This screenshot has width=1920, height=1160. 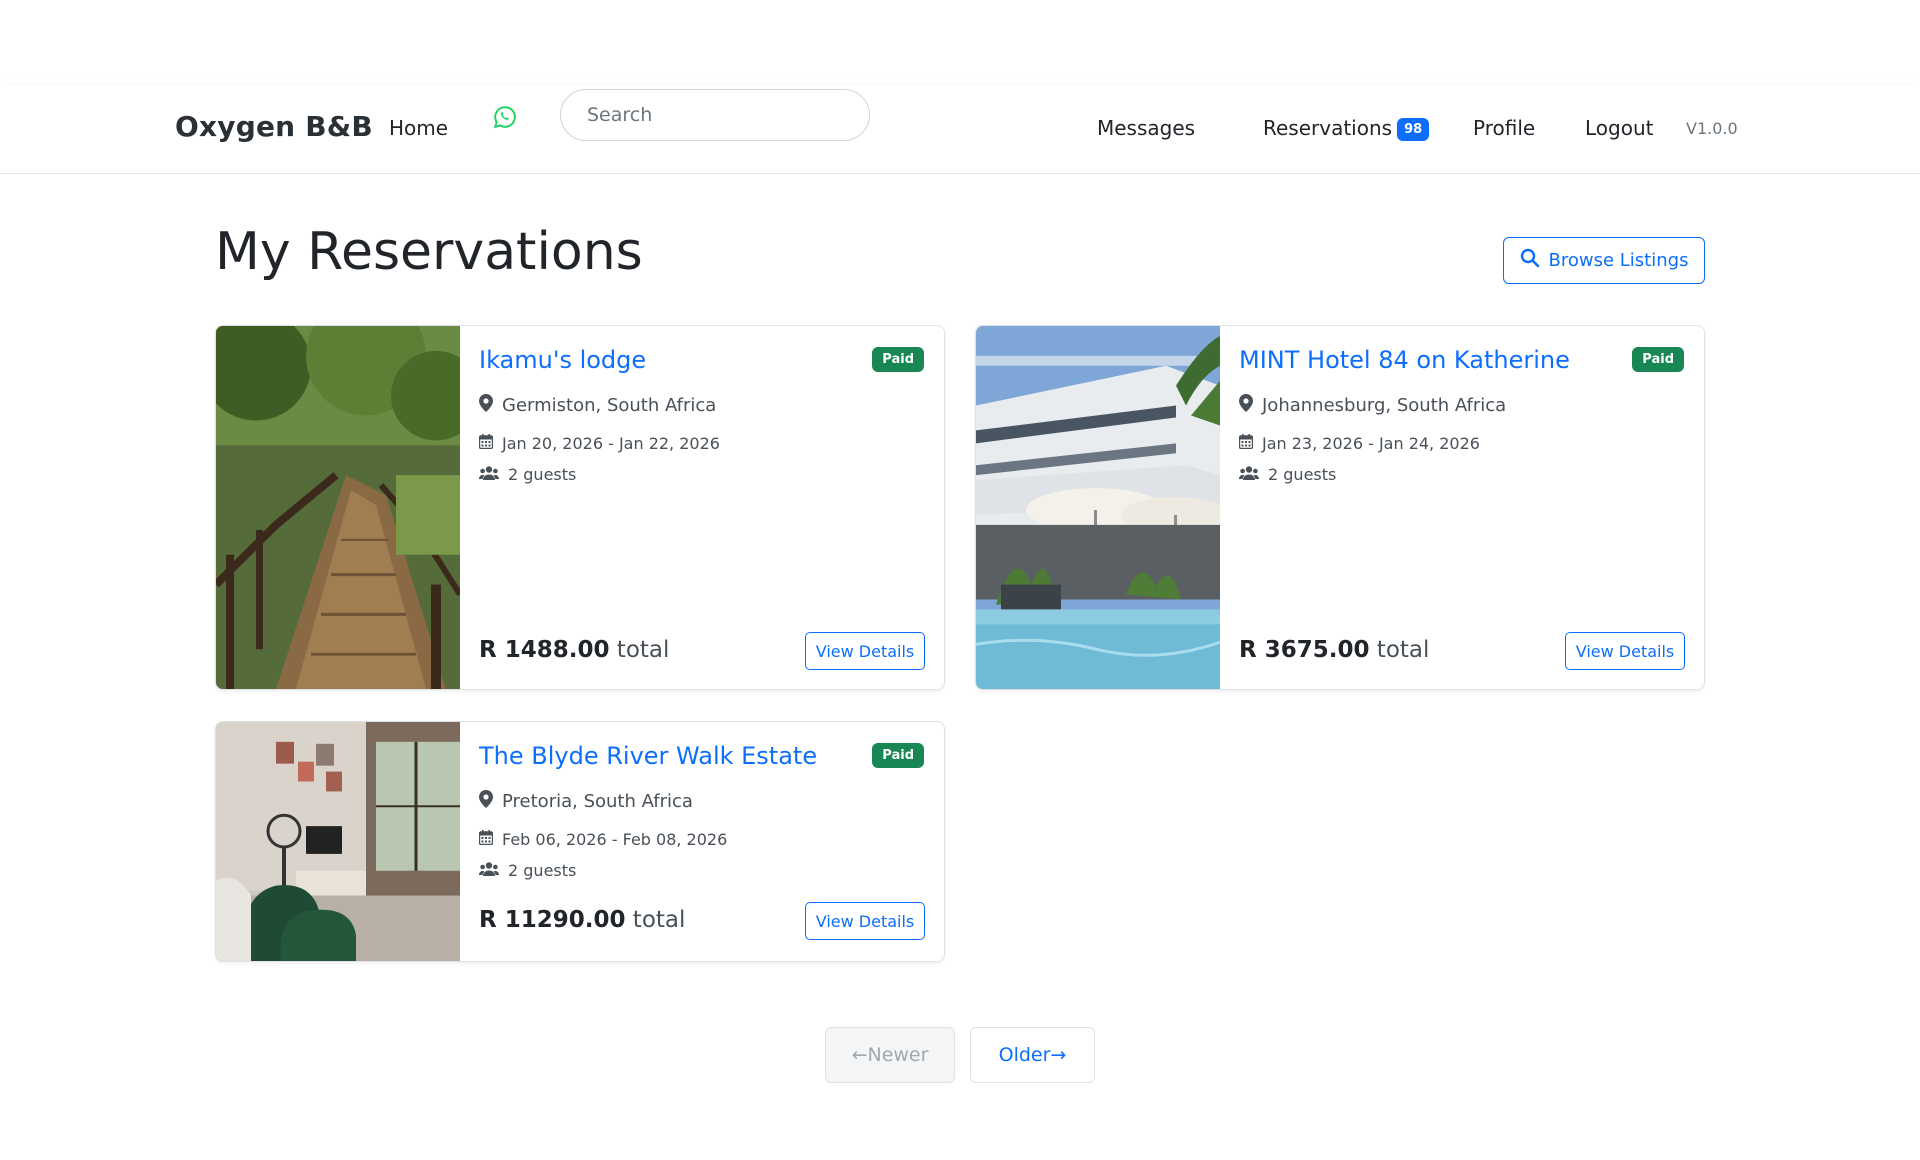 I want to click on location-text: Germiston, South Africa, so click(x=609, y=405).